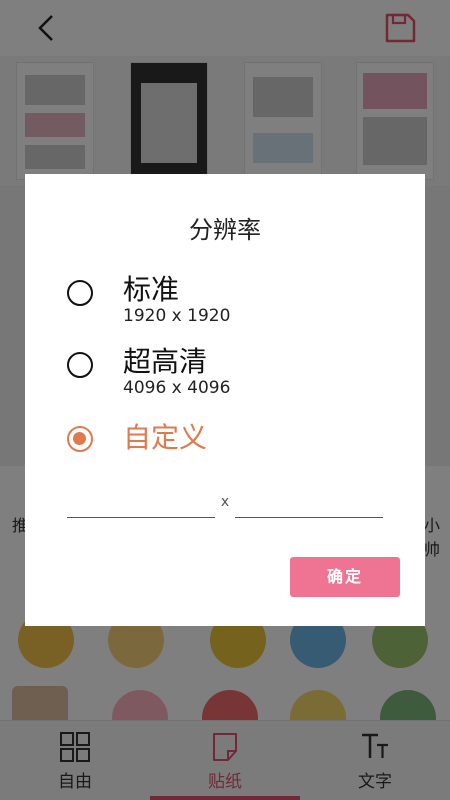  I want to click on option-standard: 标准 1920 x 1920, so click(227, 301).